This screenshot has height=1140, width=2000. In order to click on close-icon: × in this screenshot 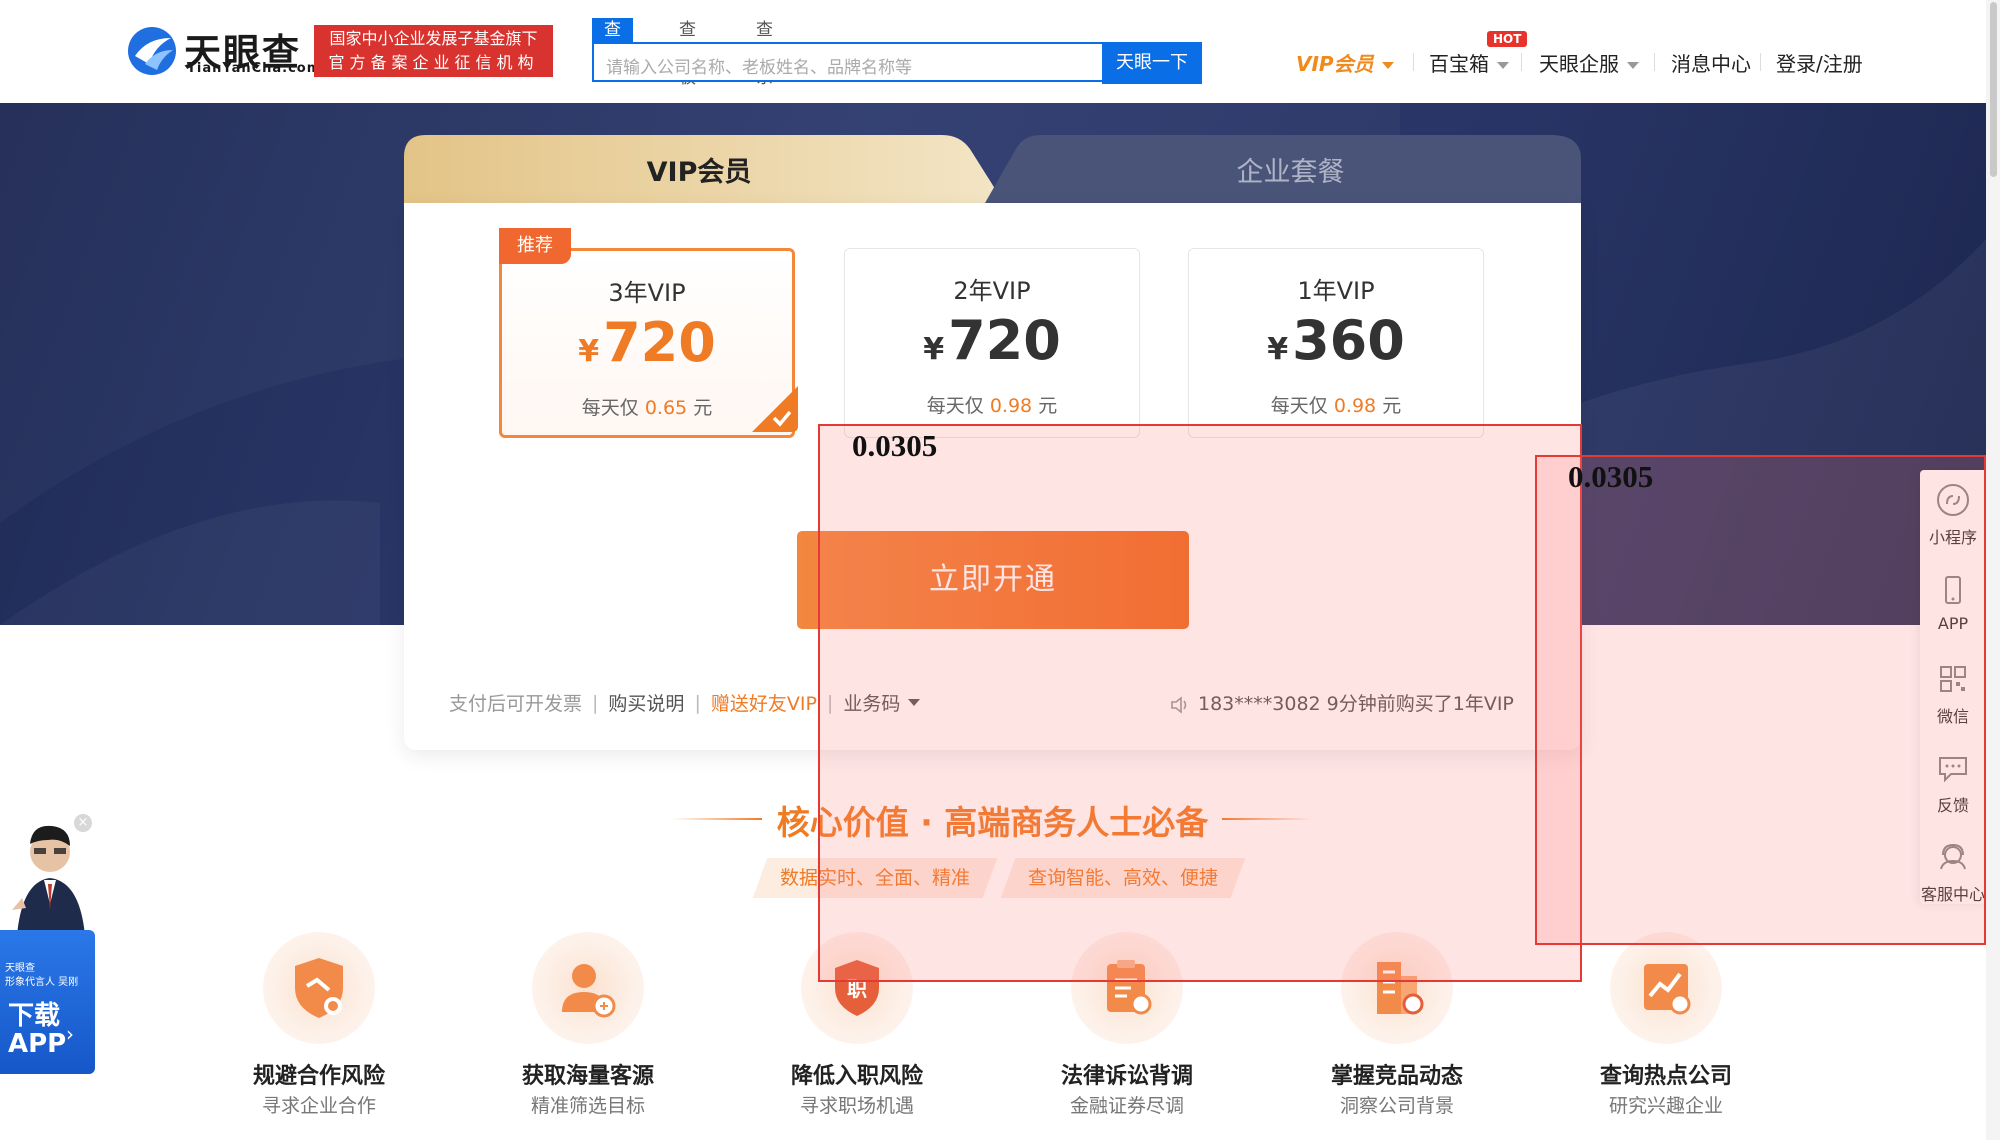, I will do `click(83, 823)`.